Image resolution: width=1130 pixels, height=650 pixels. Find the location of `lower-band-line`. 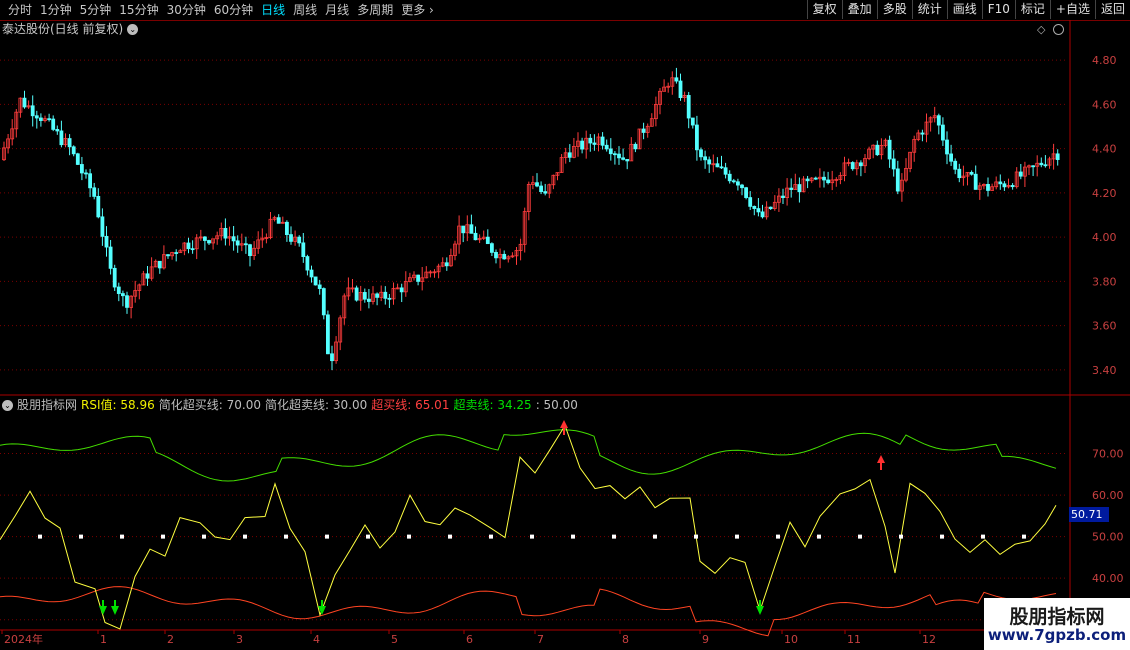

lower-band-line is located at coordinates (528, 611).